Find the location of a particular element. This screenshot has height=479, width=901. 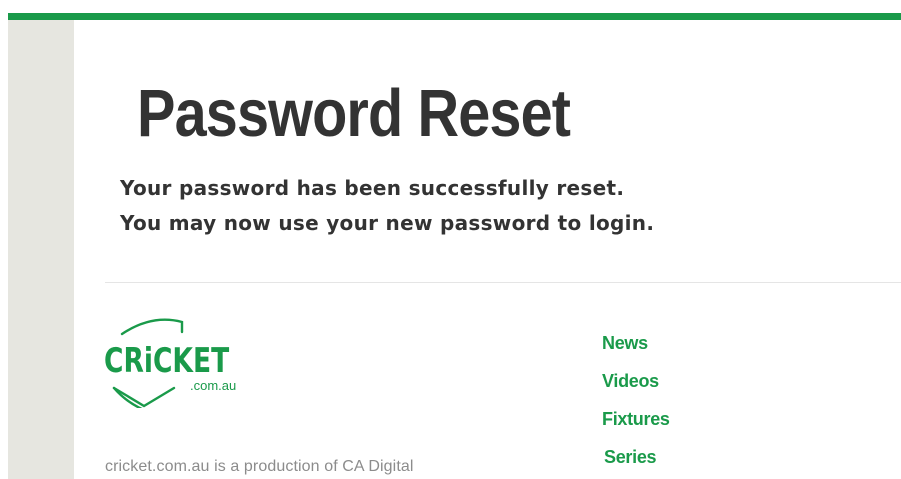

cricket-logo: CRiCKET .com.au is located at coordinates (184, 363).